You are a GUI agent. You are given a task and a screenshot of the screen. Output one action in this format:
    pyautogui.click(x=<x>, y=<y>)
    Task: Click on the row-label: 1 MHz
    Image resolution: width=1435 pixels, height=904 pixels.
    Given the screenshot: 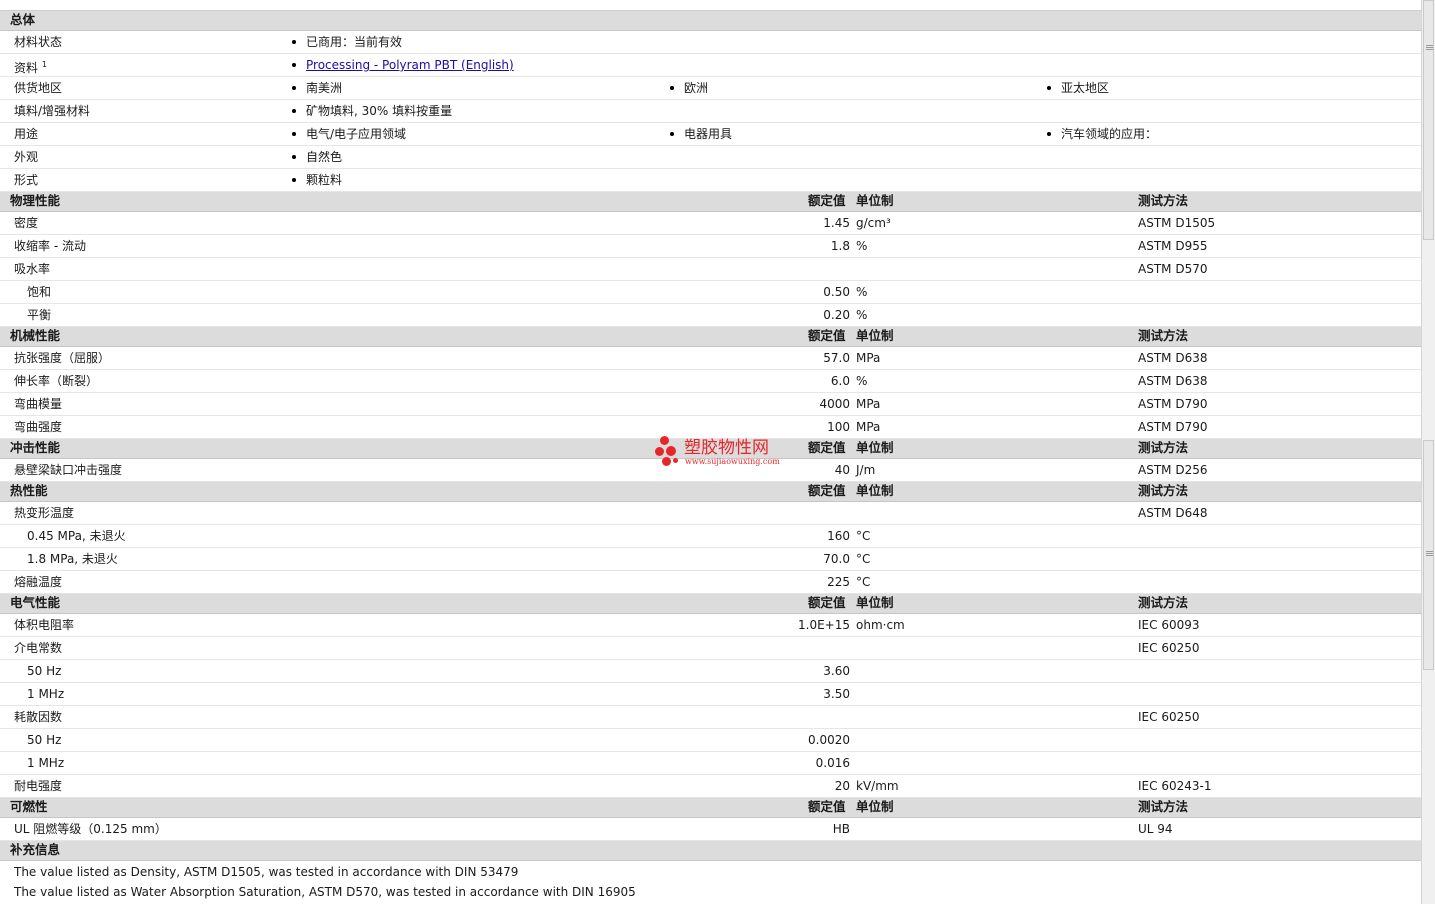 What is the action you would take?
    pyautogui.click(x=46, y=763)
    